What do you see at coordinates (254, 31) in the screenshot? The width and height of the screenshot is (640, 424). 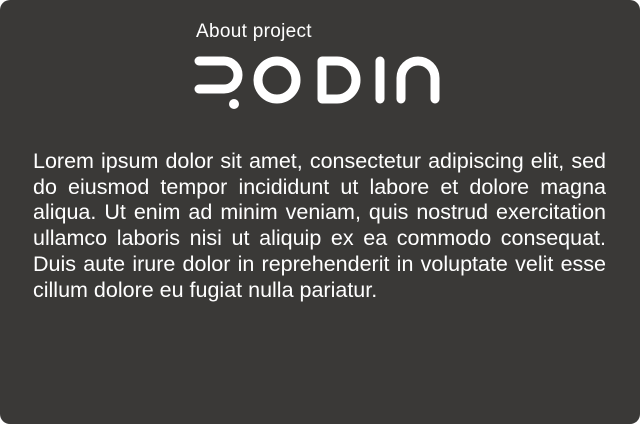 I see `about-project-heading: About project` at bounding box center [254, 31].